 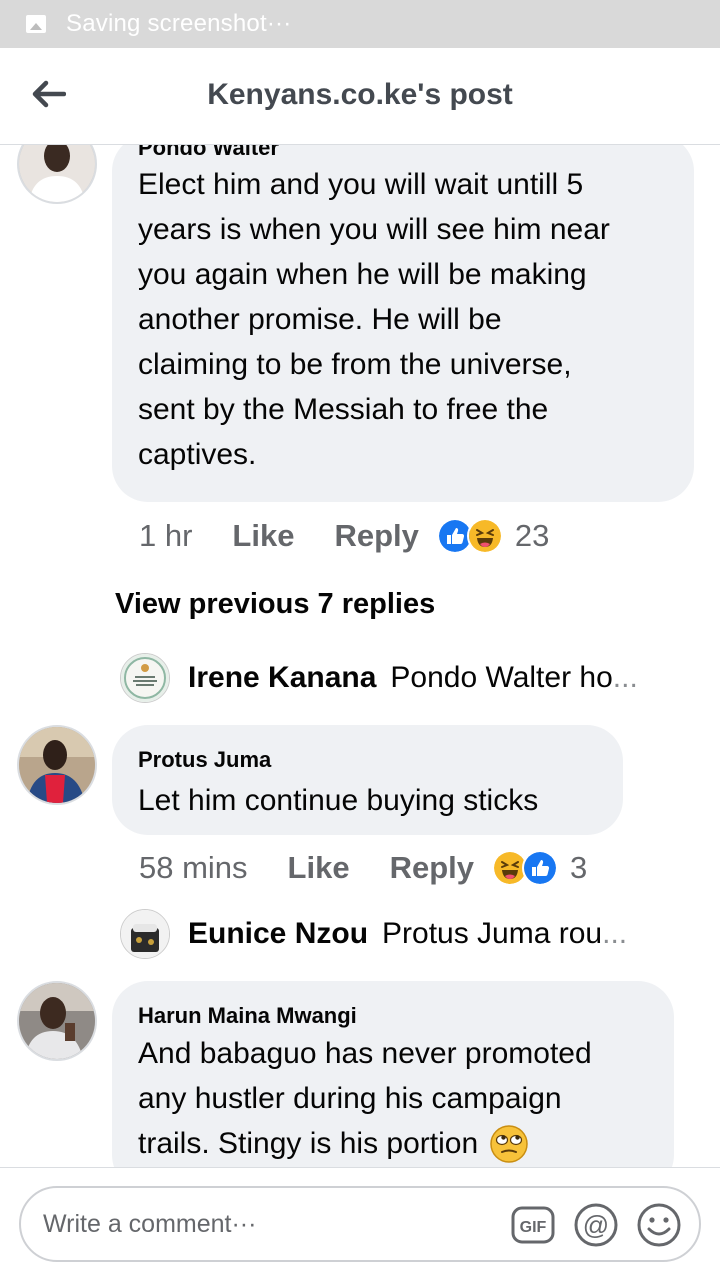 What do you see at coordinates (166, 535) in the screenshot?
I see `comment-time: 1 hr` at bounding box center [166, 535].